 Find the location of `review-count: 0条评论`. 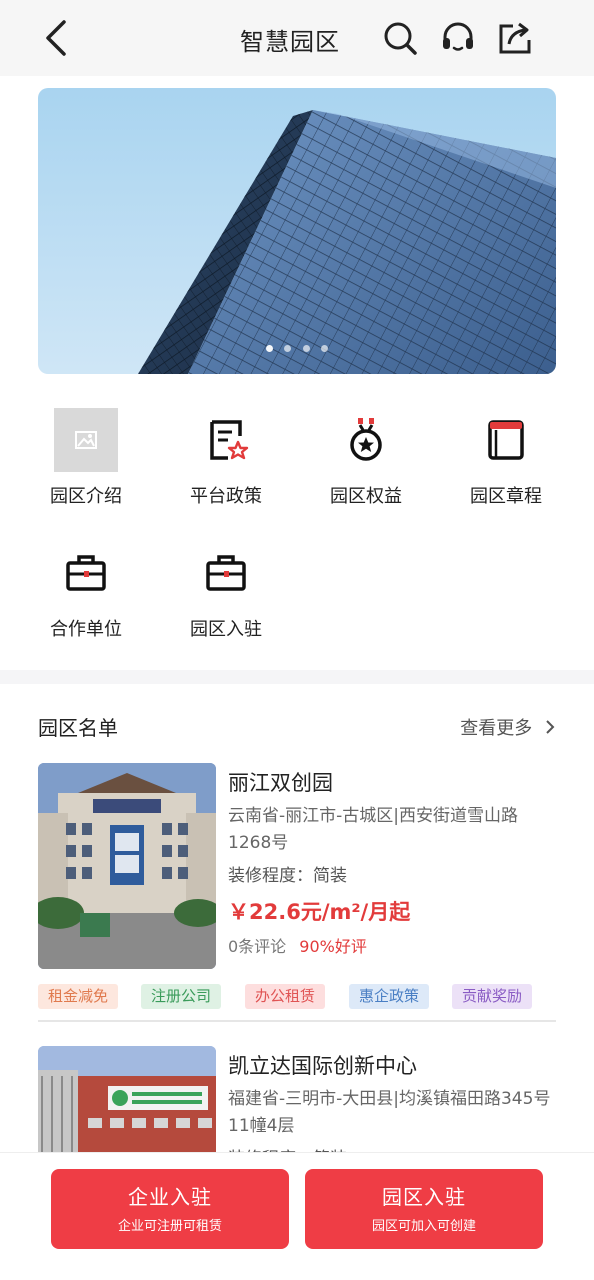

review-count: 0条评论 is located at coordinates (257, 946).